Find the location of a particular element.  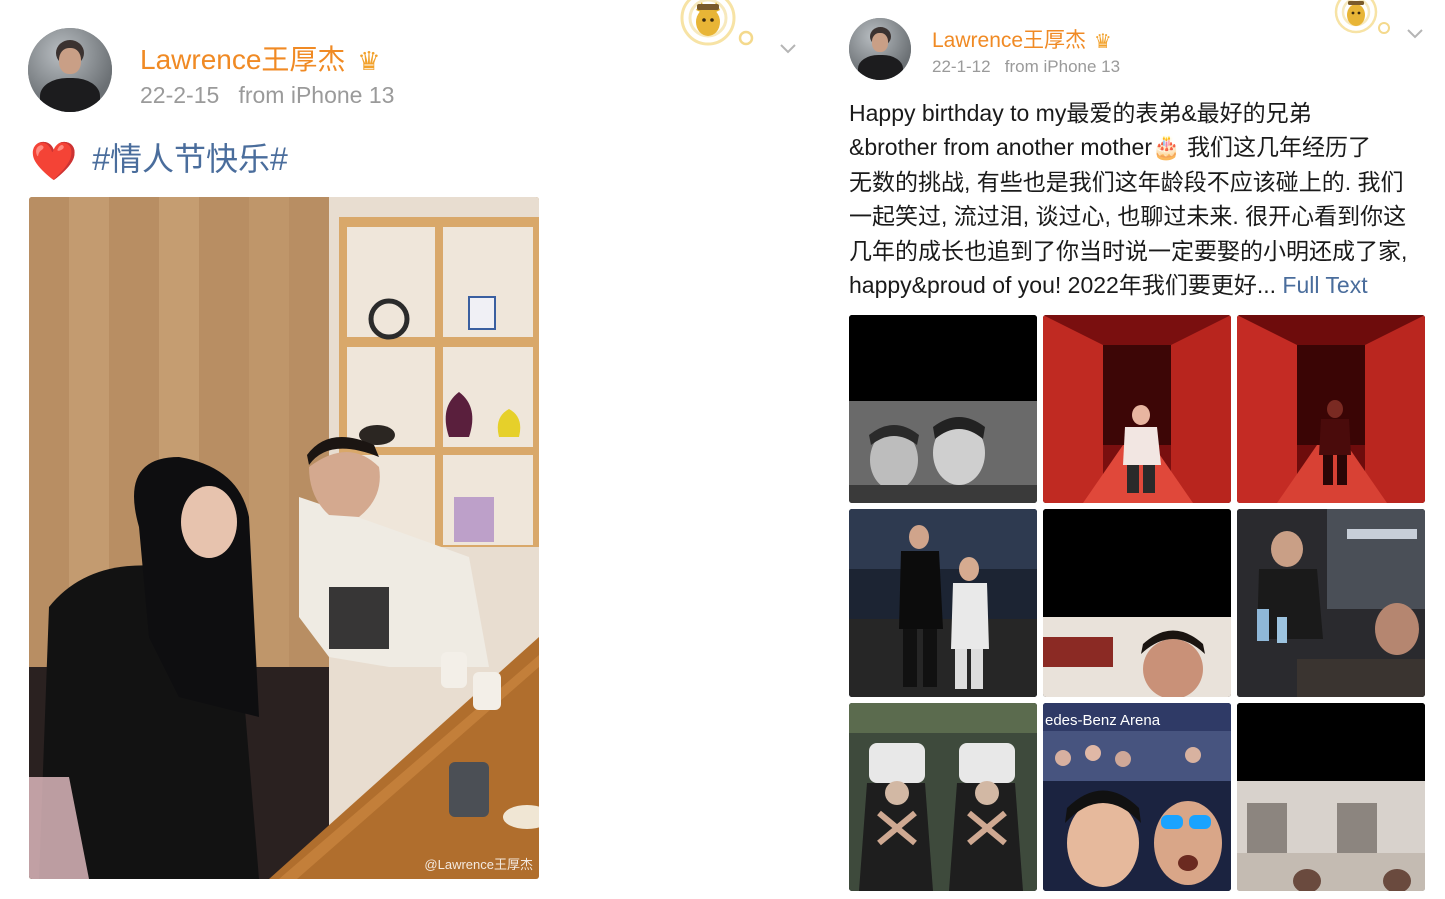

grid-photo-4-image is located at coordinates (943, 603).